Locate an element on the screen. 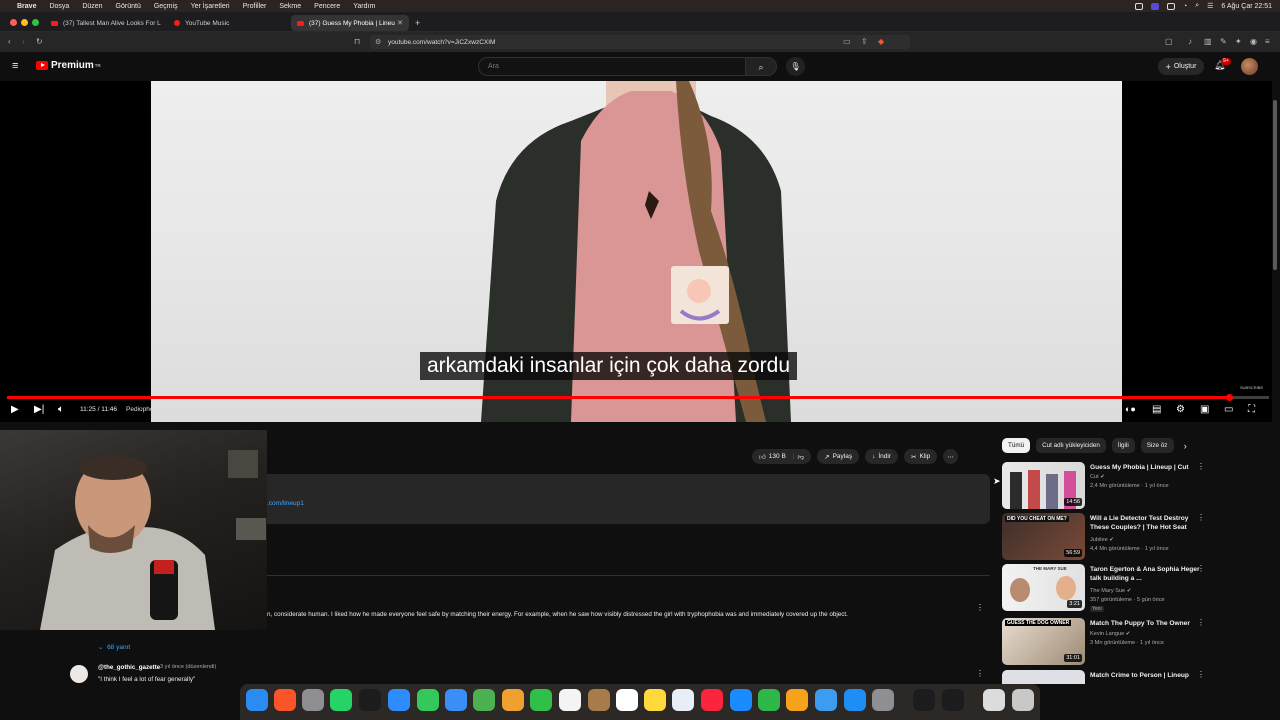 The image size is (1280, 720). screen-record-icon is located at coordinates (1154, 6).